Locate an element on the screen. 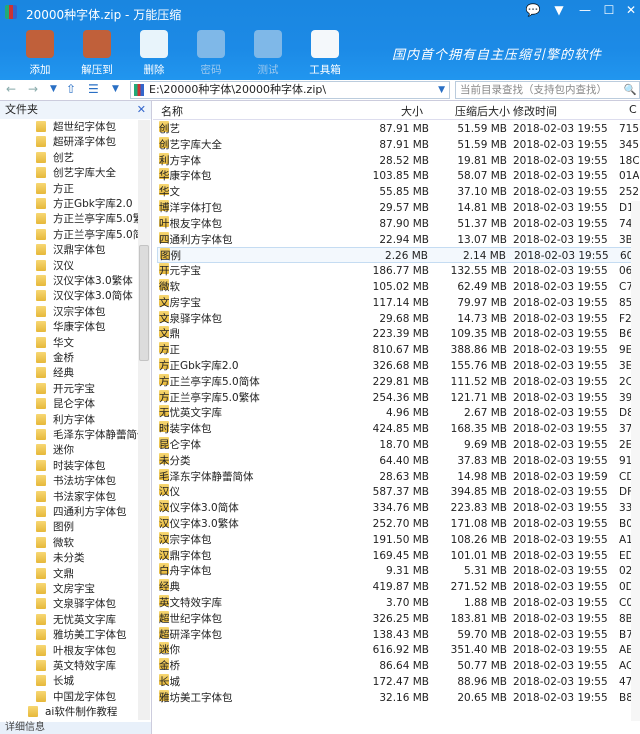 Image resolution: width=640 pixels, height=734 pixels. tree-item: 方正兰亭字库5.0简体 is located at coordinates (87, 235).